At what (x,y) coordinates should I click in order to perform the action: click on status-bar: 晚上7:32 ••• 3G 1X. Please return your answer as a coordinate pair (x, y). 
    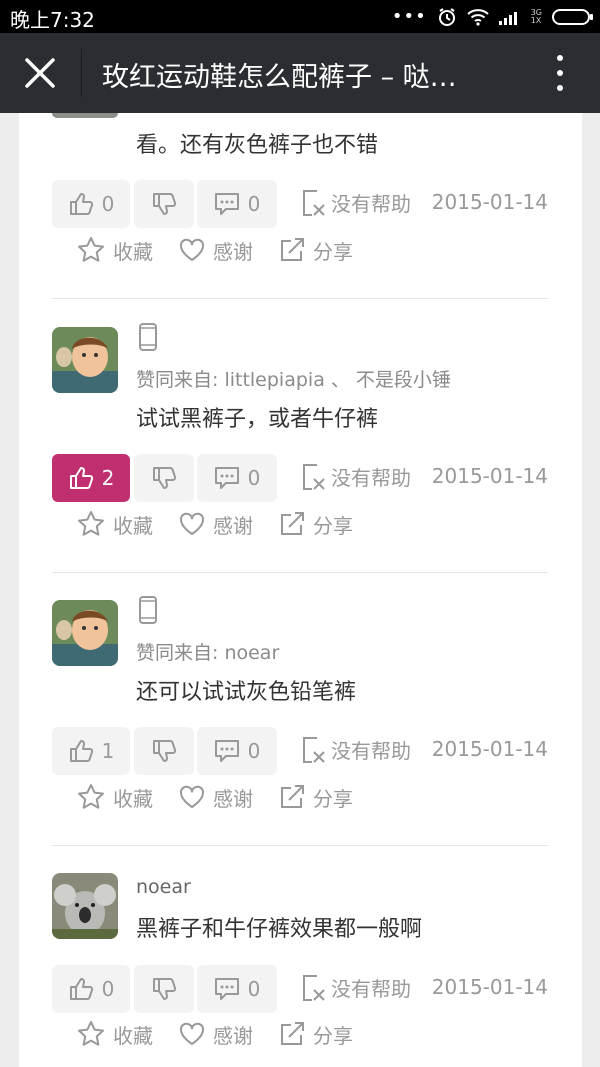
    Looking at the image, I should click on (300, 16).